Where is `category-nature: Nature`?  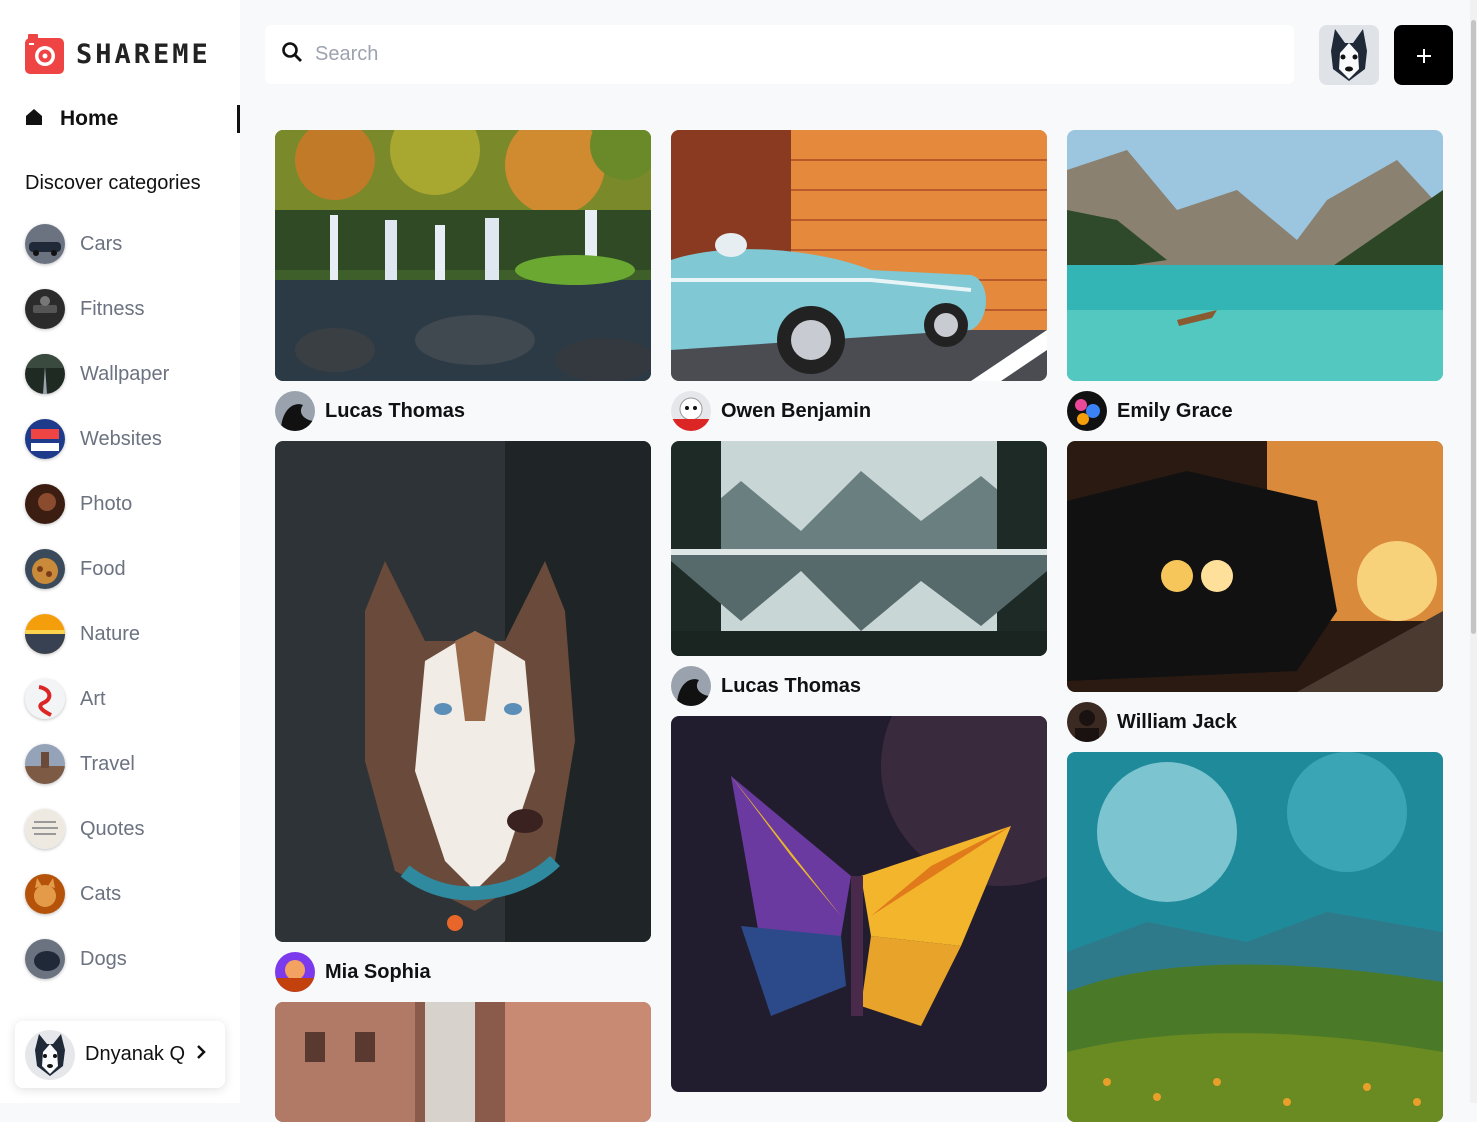
category-nature: Nature is located at coordinates (82, 634).